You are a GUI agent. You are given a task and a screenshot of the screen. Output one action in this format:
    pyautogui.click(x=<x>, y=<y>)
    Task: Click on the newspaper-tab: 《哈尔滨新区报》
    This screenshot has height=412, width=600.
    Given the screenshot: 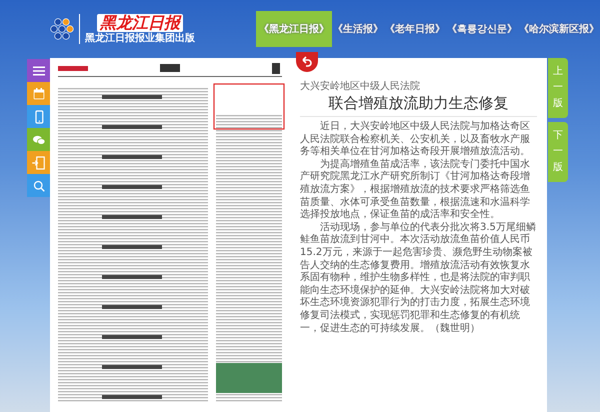 What is the action you would take?
    pyautogui.click(x=559, y=29)
    